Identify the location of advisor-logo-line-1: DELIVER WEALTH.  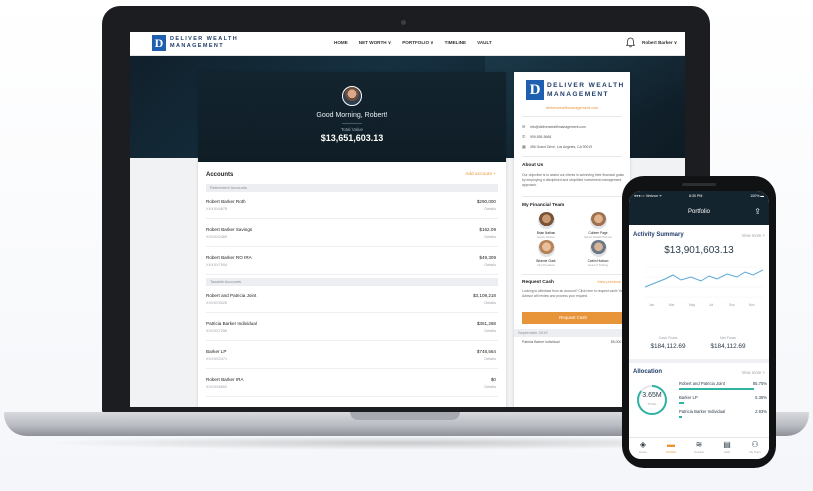
(586, 85).